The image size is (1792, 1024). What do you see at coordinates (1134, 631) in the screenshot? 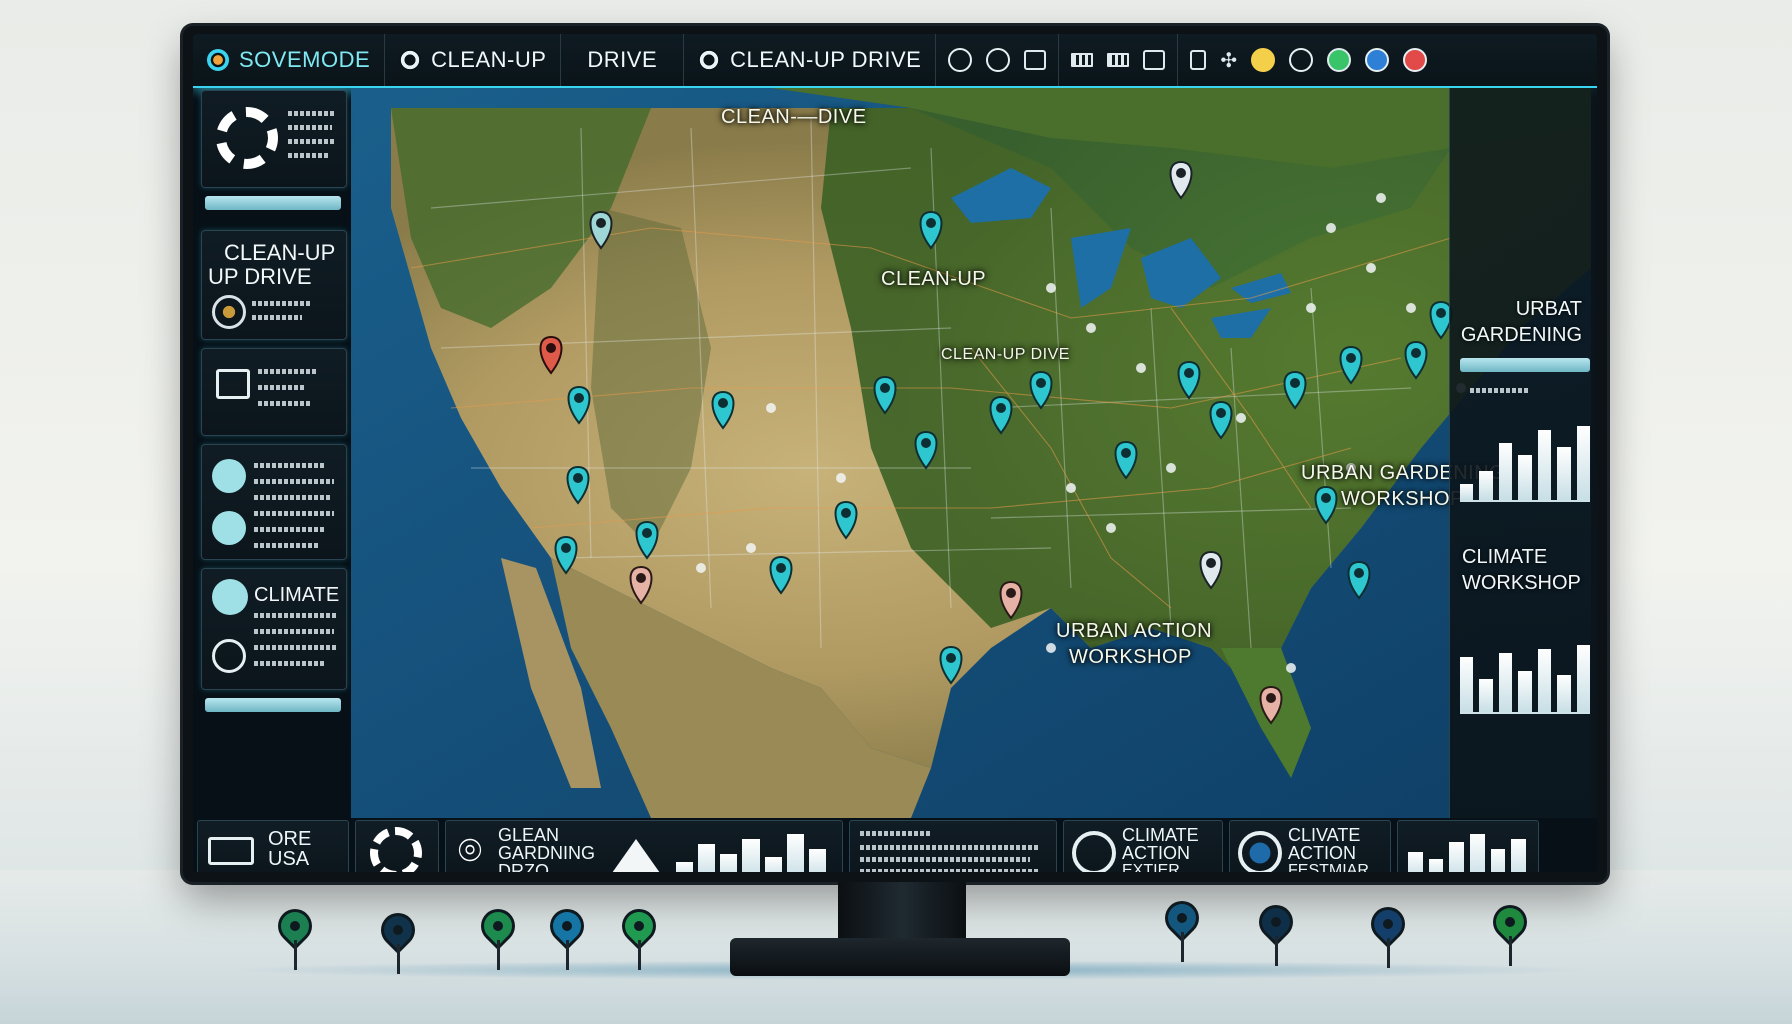
I see `map-label-gulf-1: URBAN ACTION` at bounding box center [1134, 631].